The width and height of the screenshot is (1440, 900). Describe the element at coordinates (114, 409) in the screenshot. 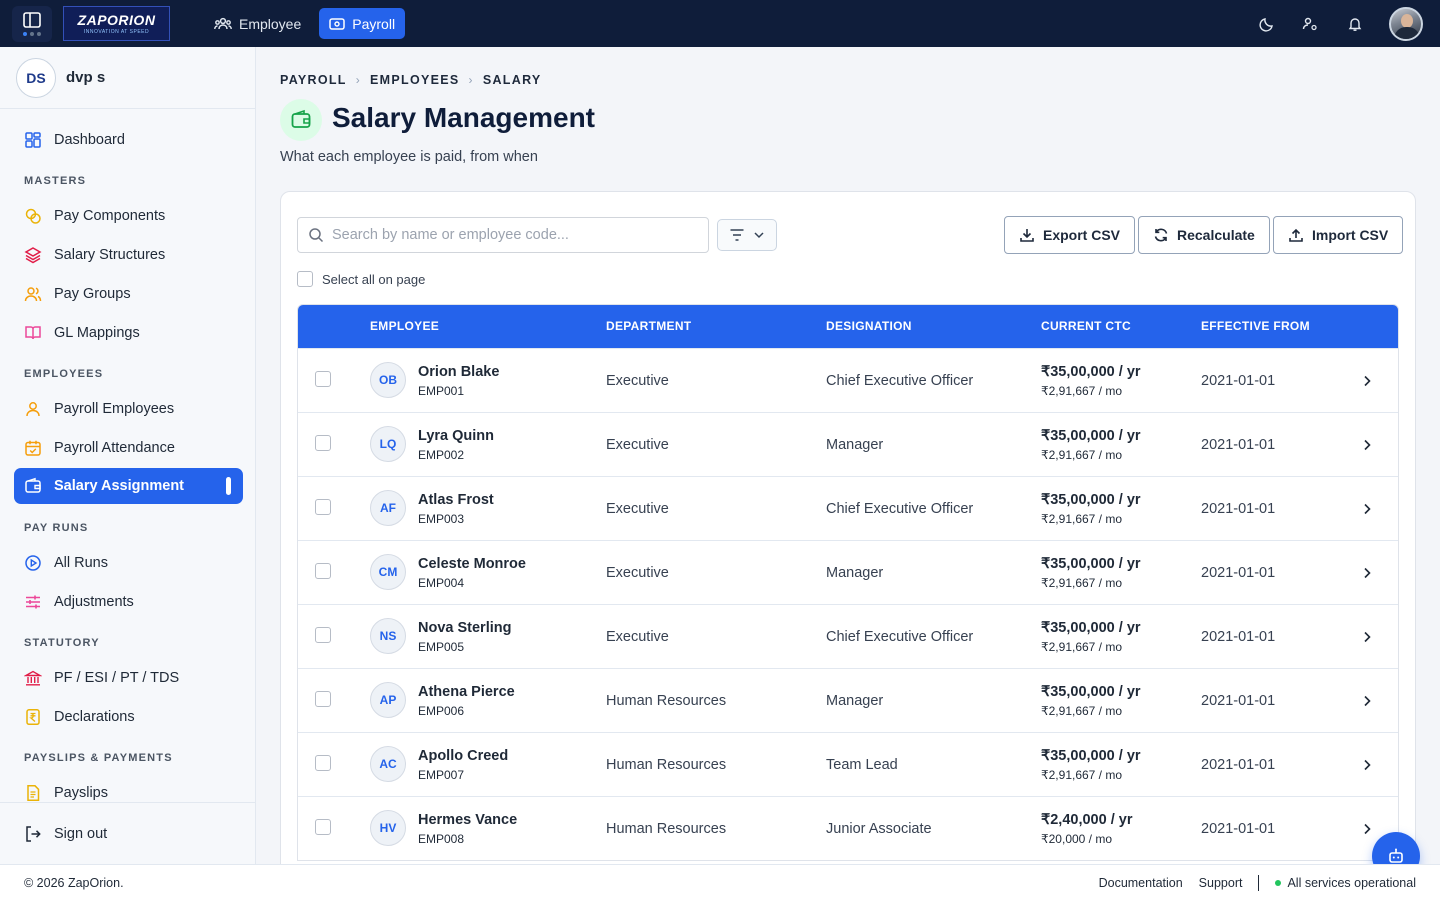

I see `sidebar-item-label: Payroll Employees` at that location.